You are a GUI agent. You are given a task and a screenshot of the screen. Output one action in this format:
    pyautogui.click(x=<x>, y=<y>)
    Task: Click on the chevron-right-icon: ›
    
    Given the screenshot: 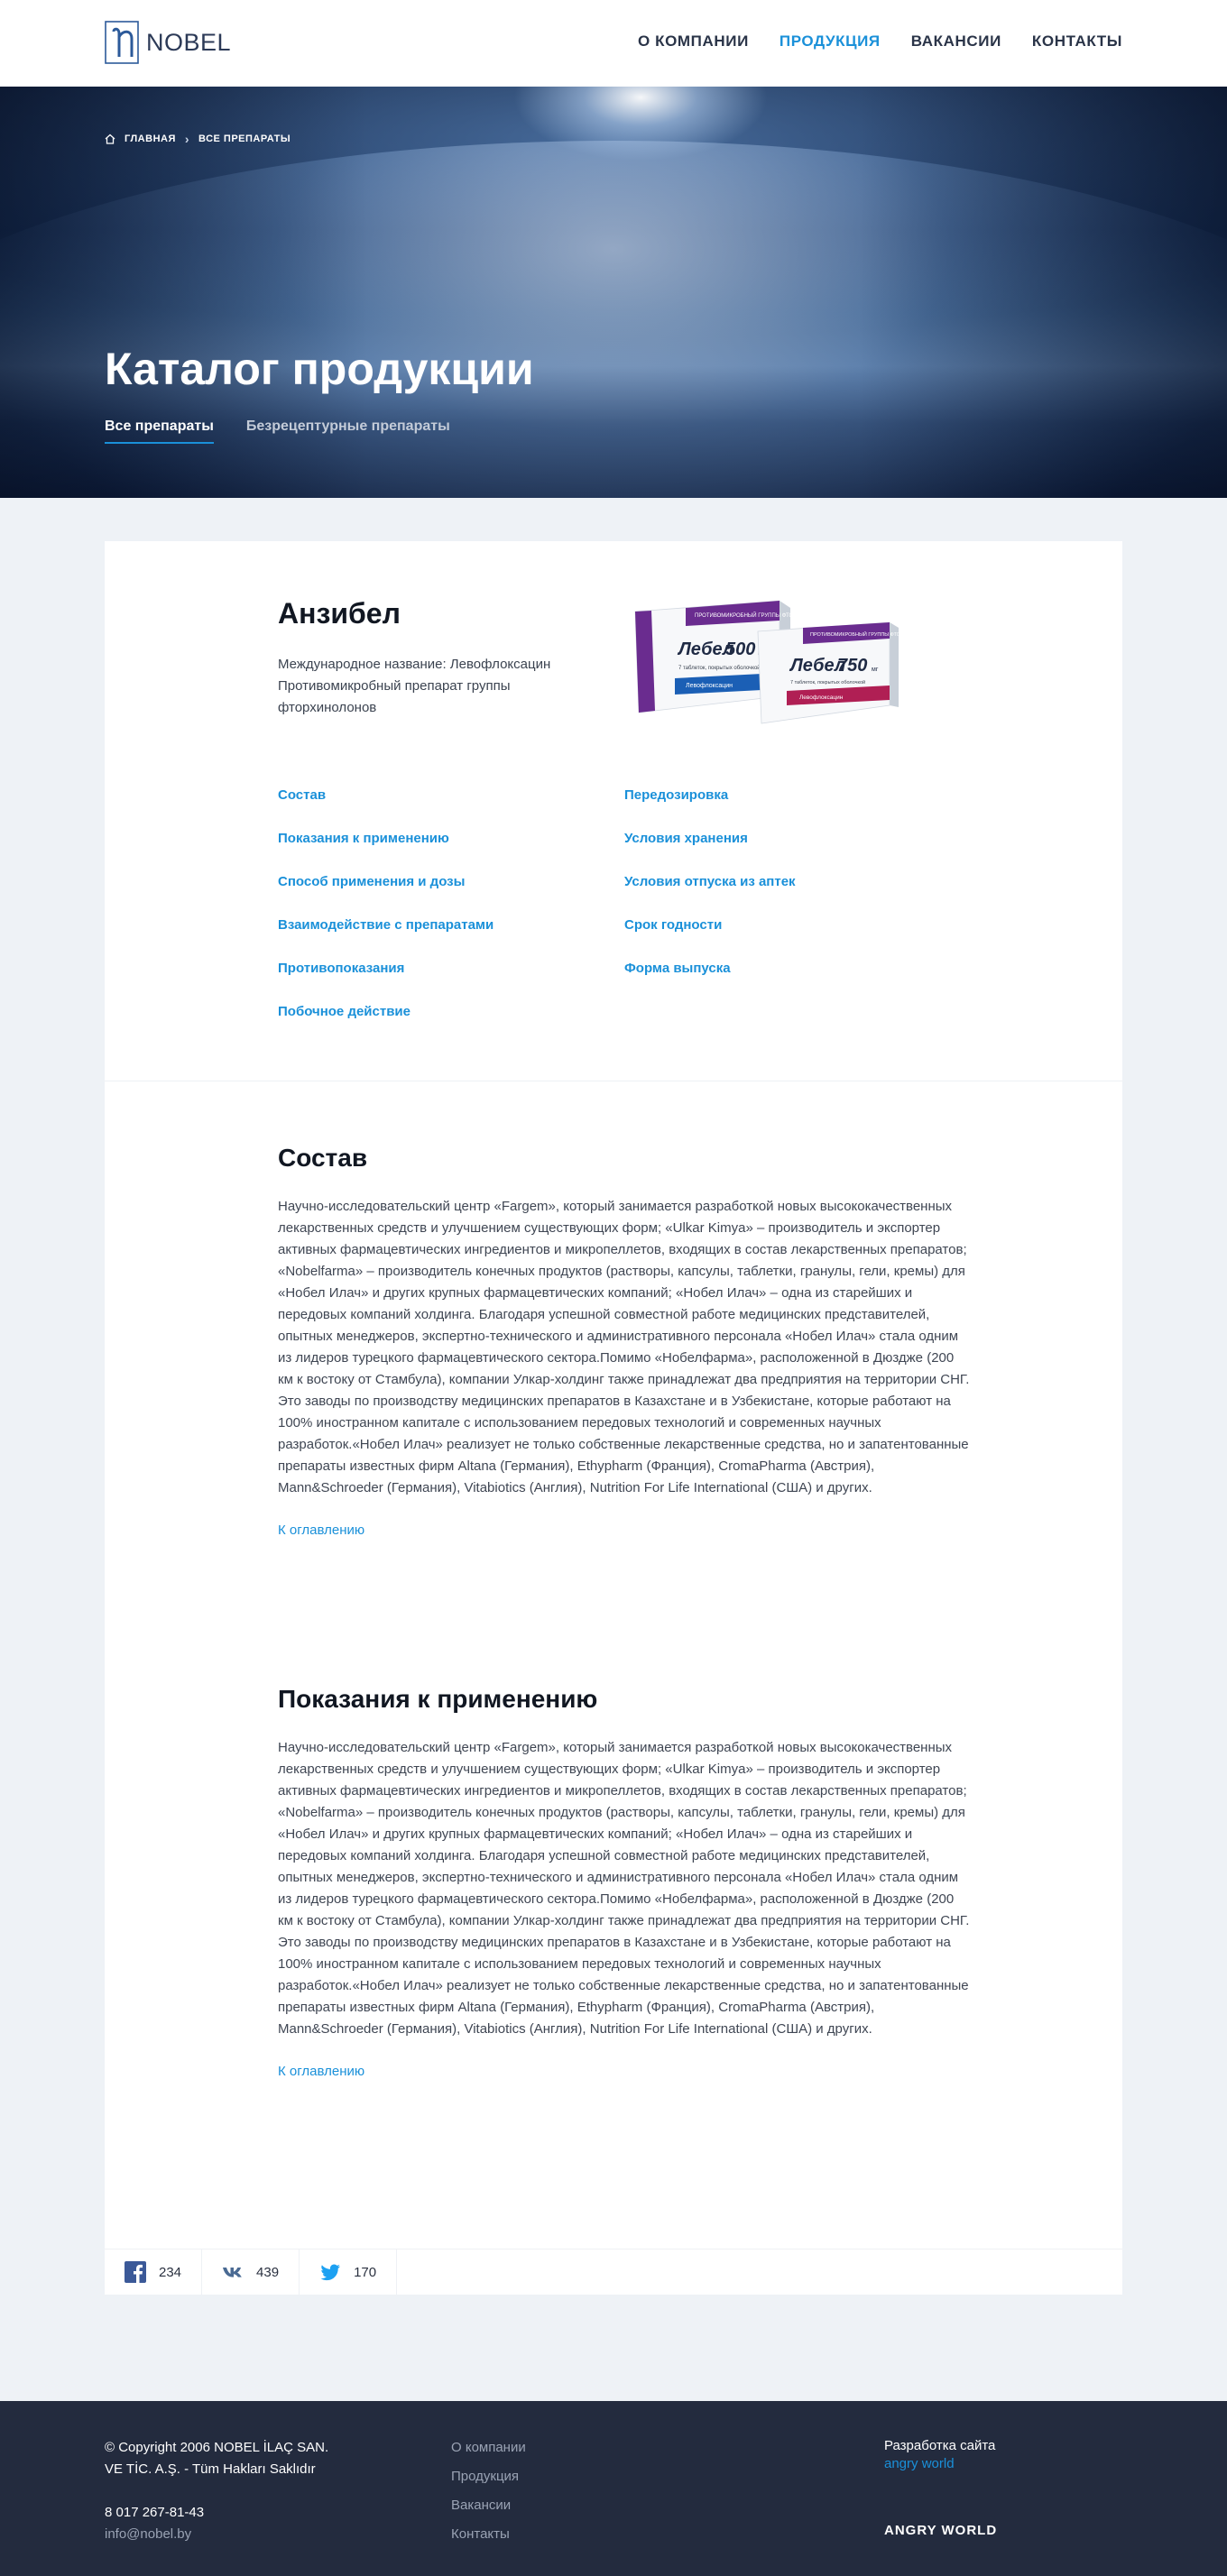 What is the action you would take?
    pyautogui.click(x=187, y=138)
    